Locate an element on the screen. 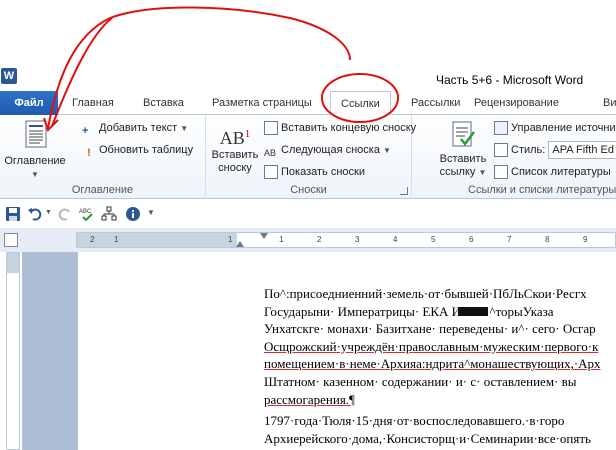 This screenshot has height=450, width=616. ab-glyph: AB is located at coordinates (232, 138).